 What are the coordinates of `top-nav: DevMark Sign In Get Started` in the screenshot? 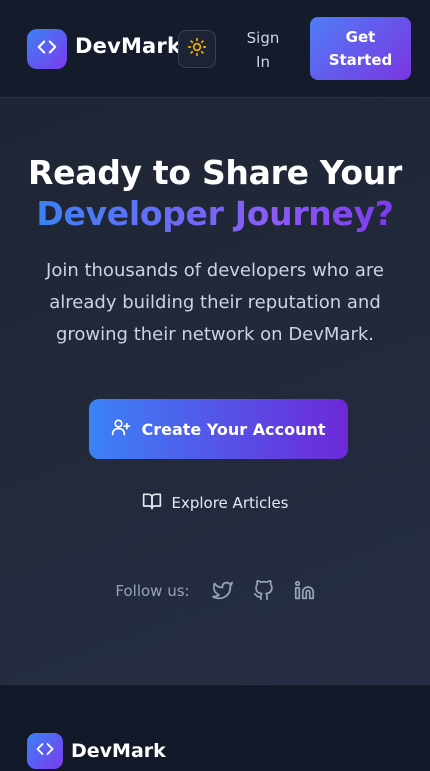 It's located at (215, 49).